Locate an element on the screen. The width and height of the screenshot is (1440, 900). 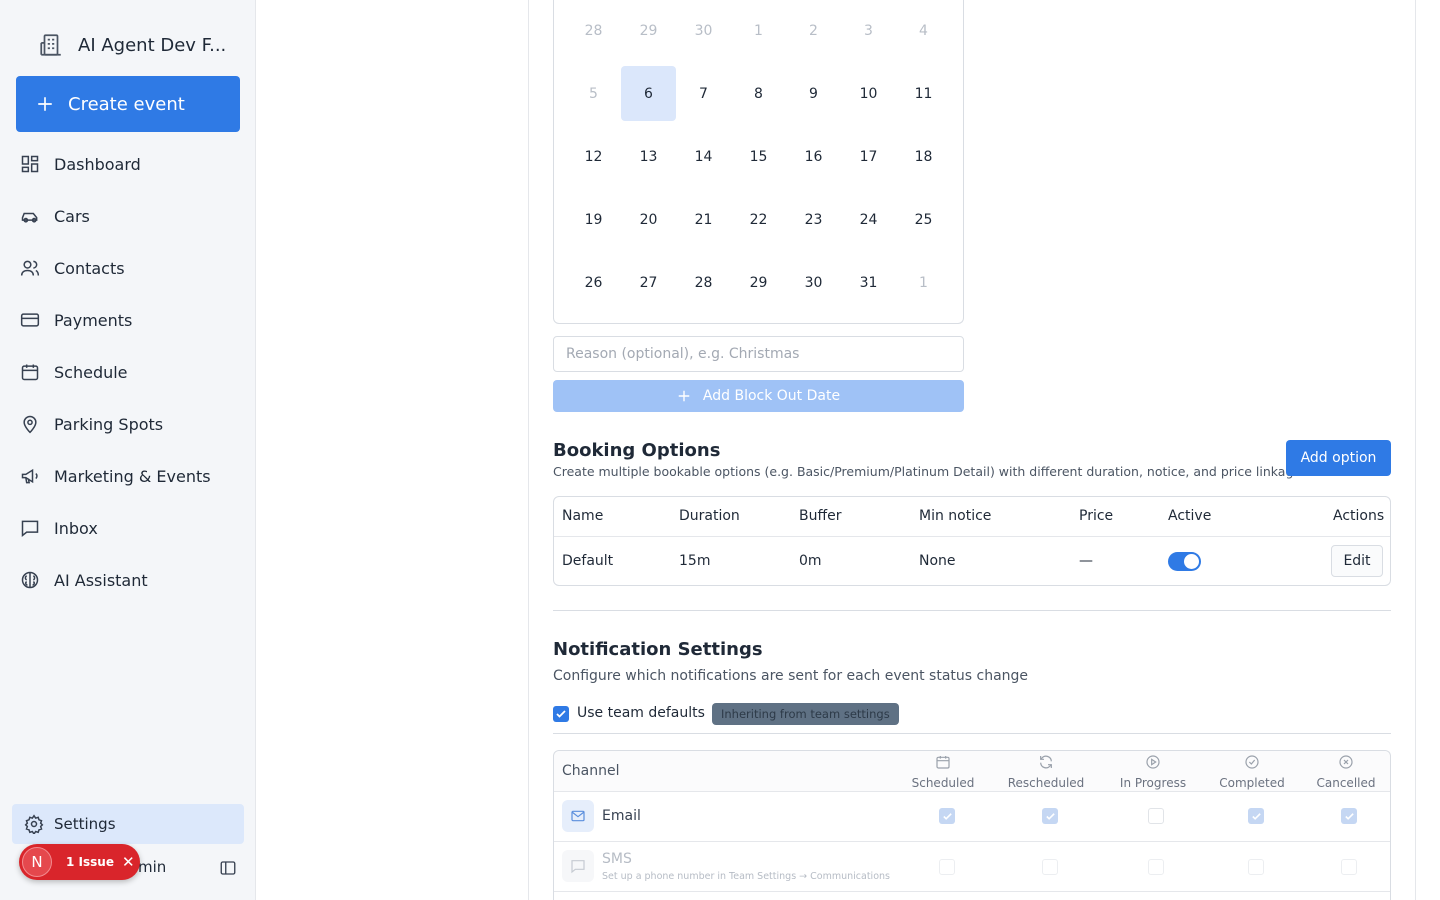
column-header: Active is located at coordinates (1190, 516).